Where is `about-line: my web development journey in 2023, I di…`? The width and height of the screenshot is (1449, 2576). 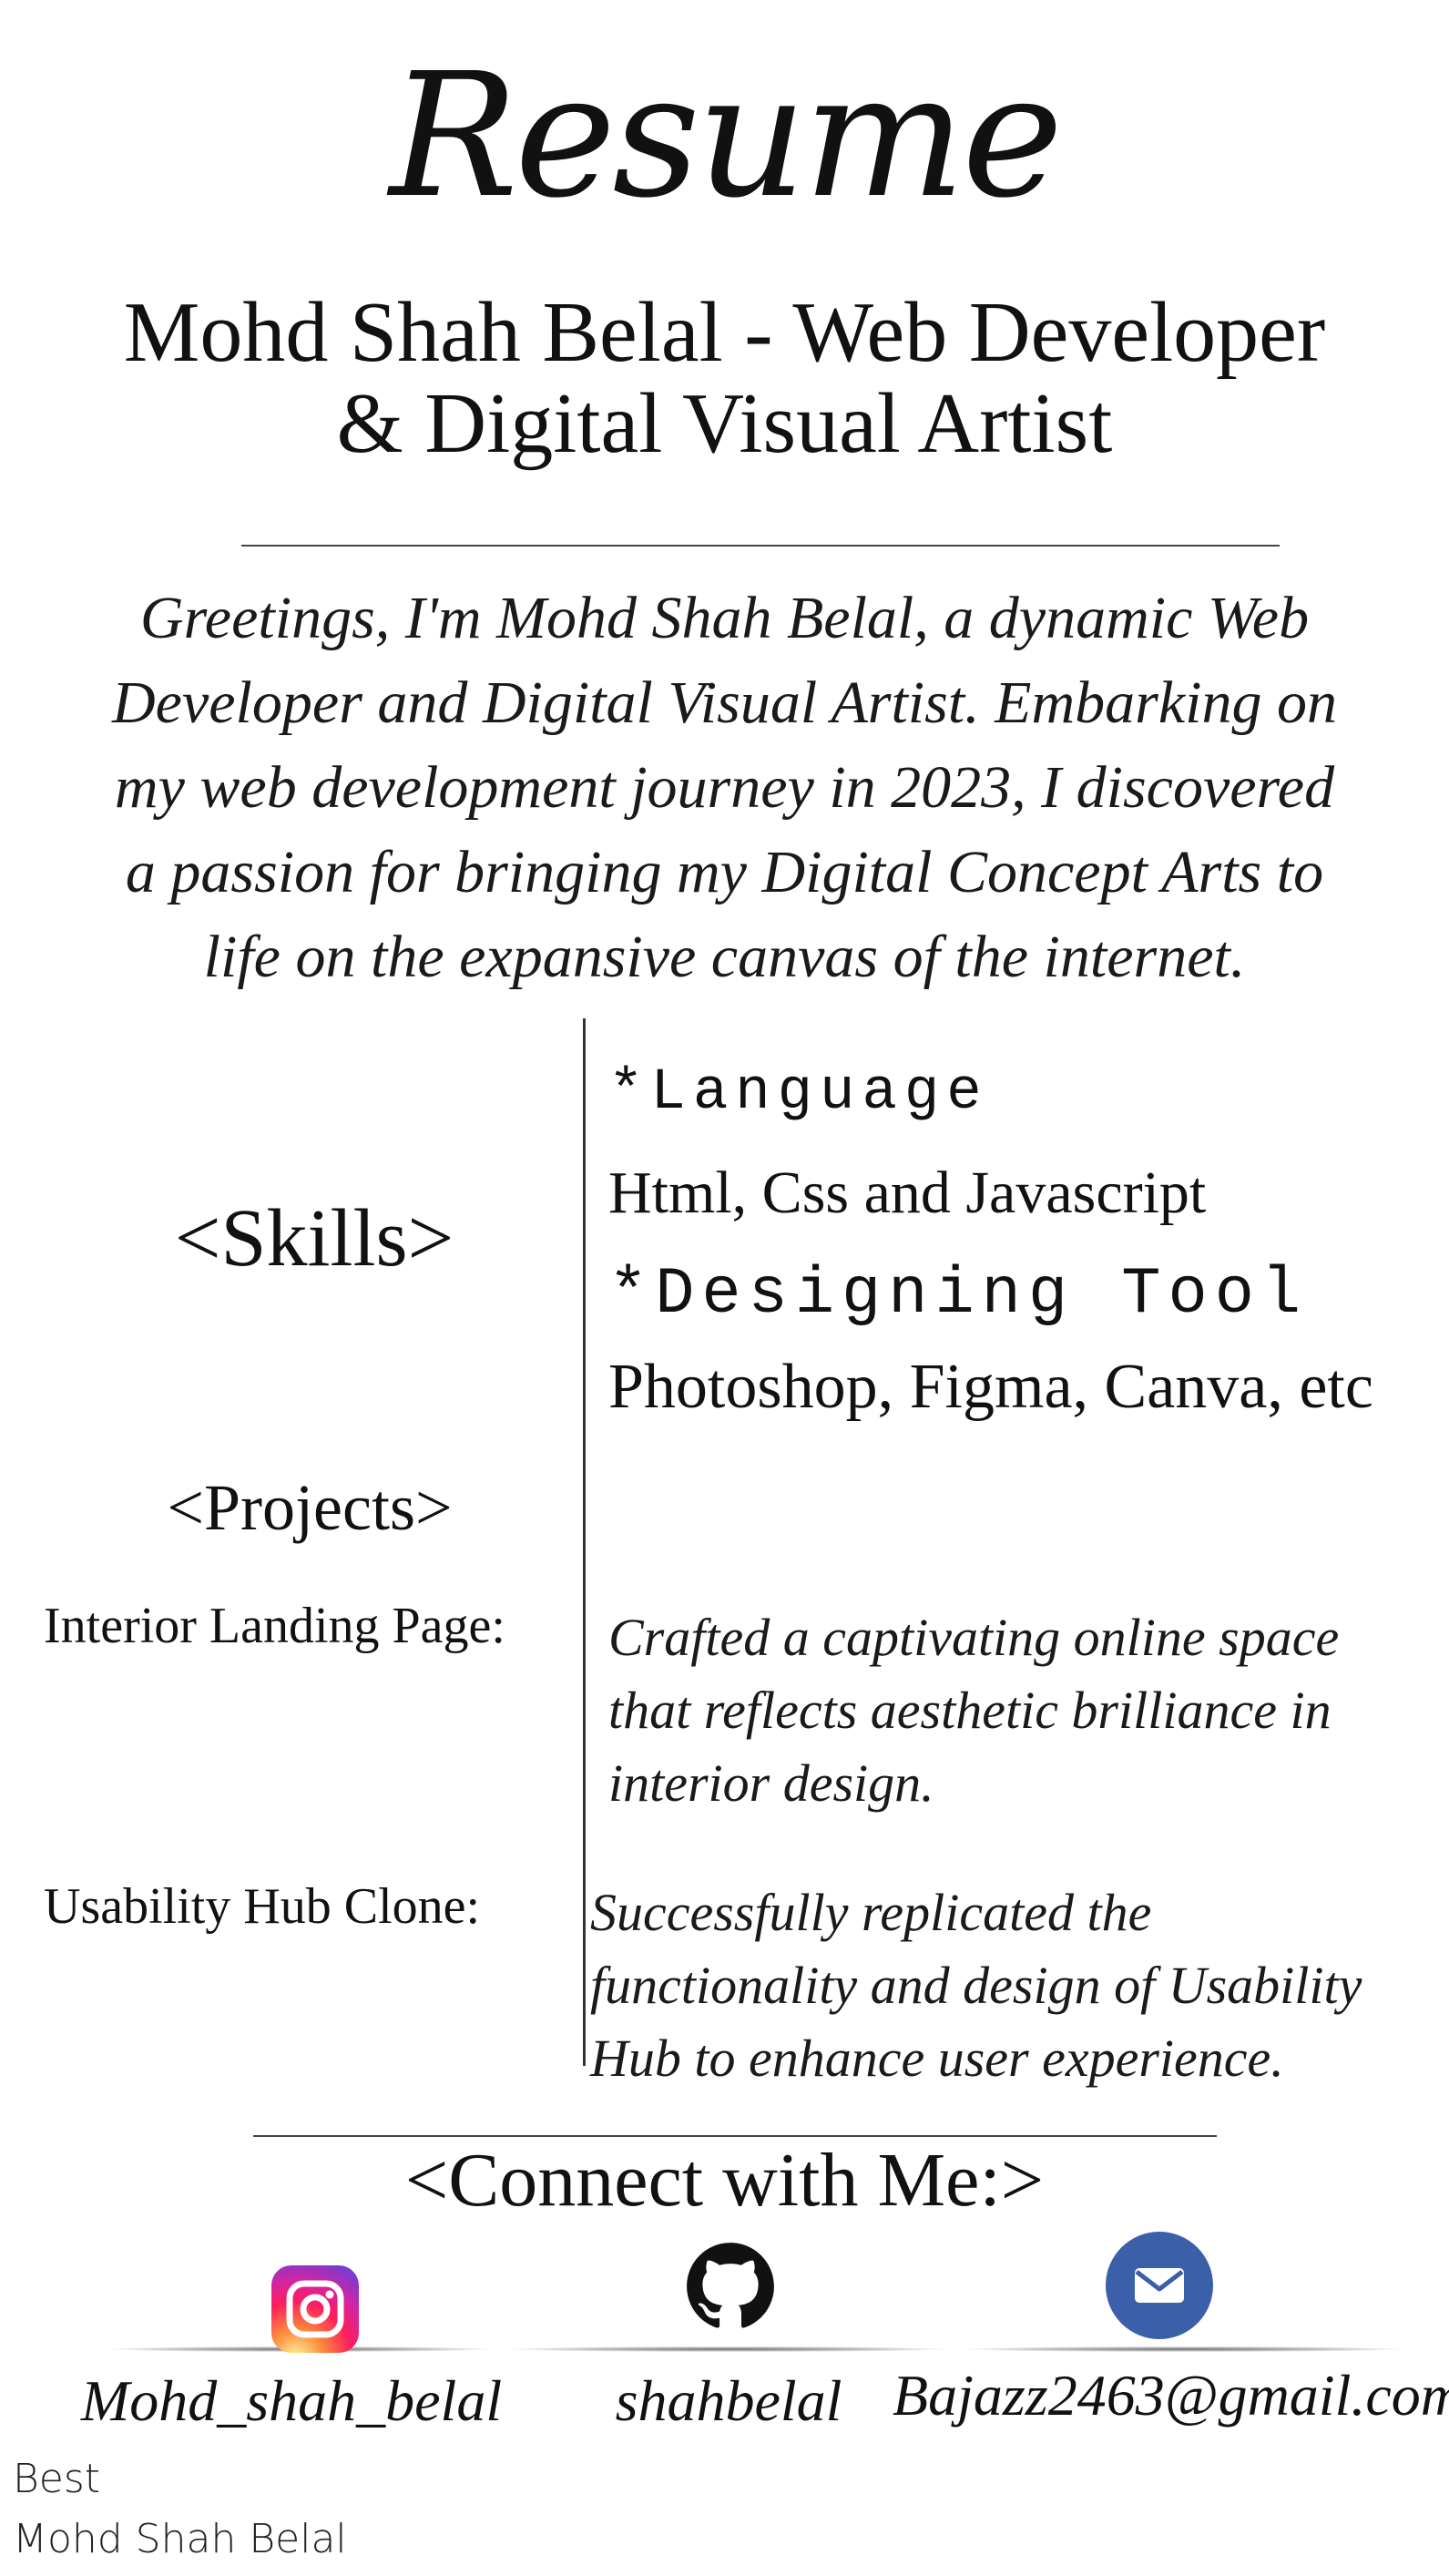
about-line: my web development journey in 2023, I di… is located at coordinates (725, 787).